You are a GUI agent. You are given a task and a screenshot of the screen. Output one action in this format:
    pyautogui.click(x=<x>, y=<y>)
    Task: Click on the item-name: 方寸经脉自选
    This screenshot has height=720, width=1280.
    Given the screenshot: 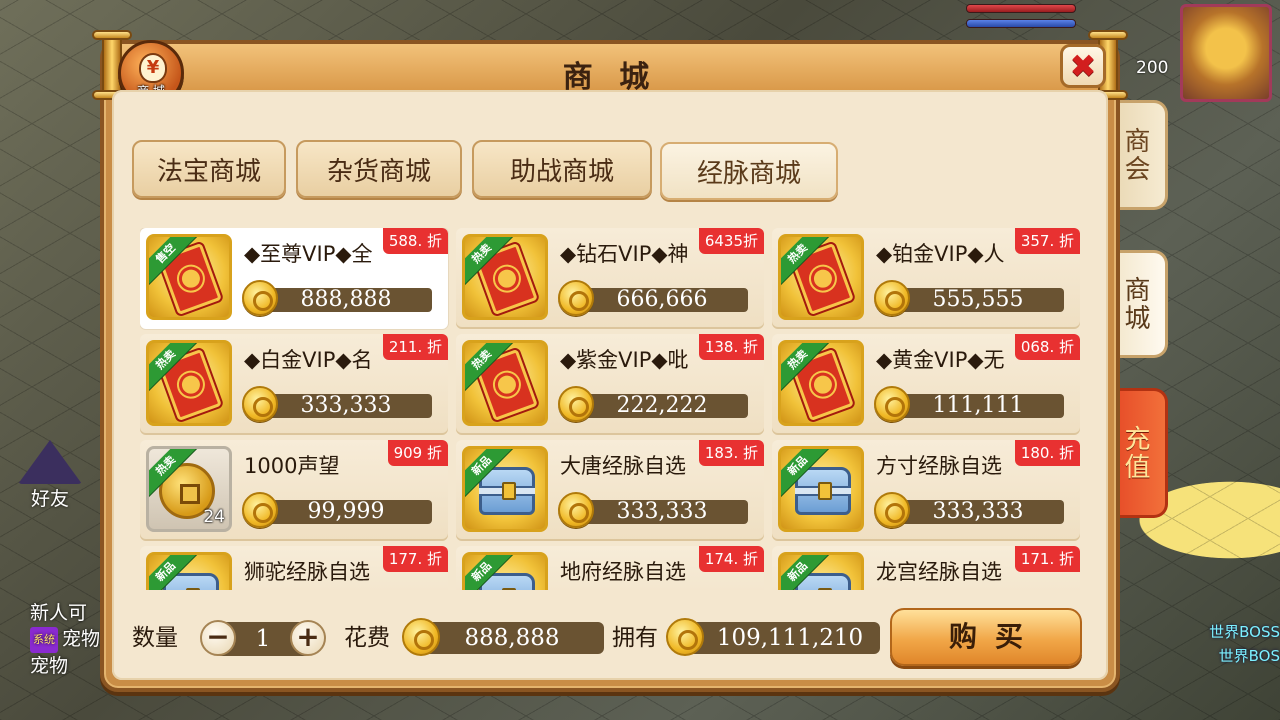 What is the action you would take?
    pyautogui.click(x=939, y=466)
    